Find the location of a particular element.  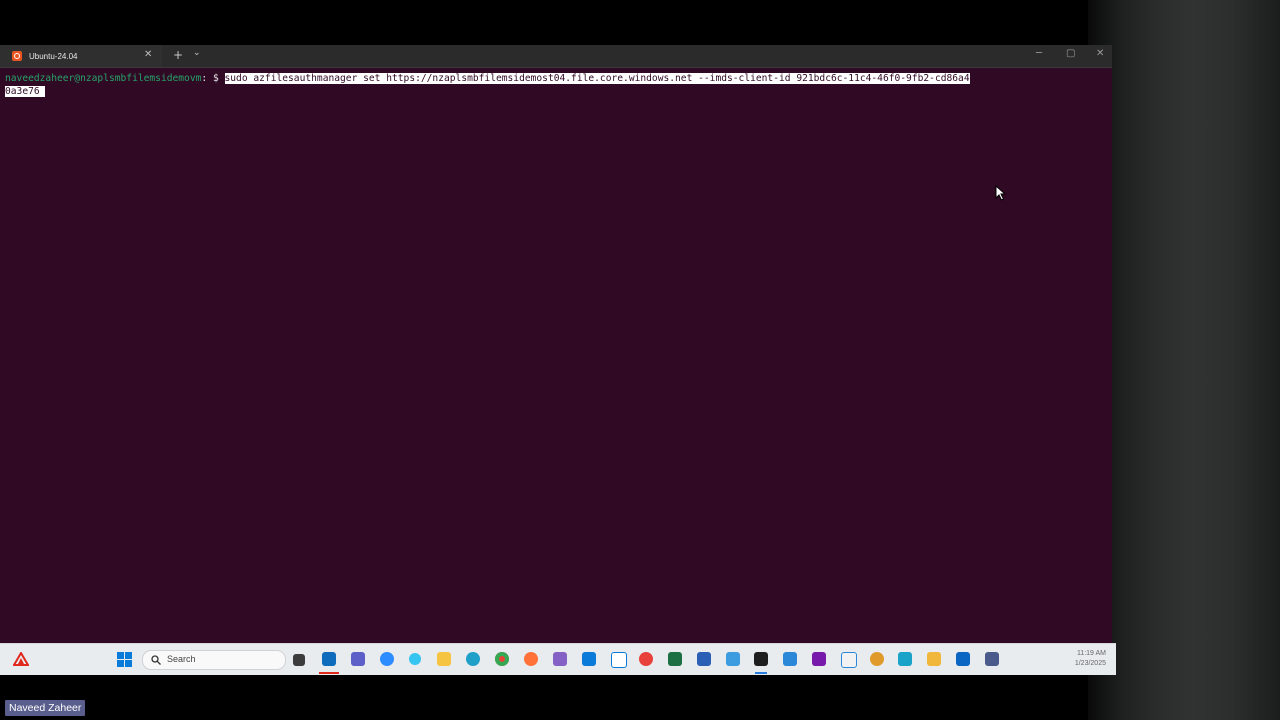

file-explorer-icon is located at coordinates (444, 659).